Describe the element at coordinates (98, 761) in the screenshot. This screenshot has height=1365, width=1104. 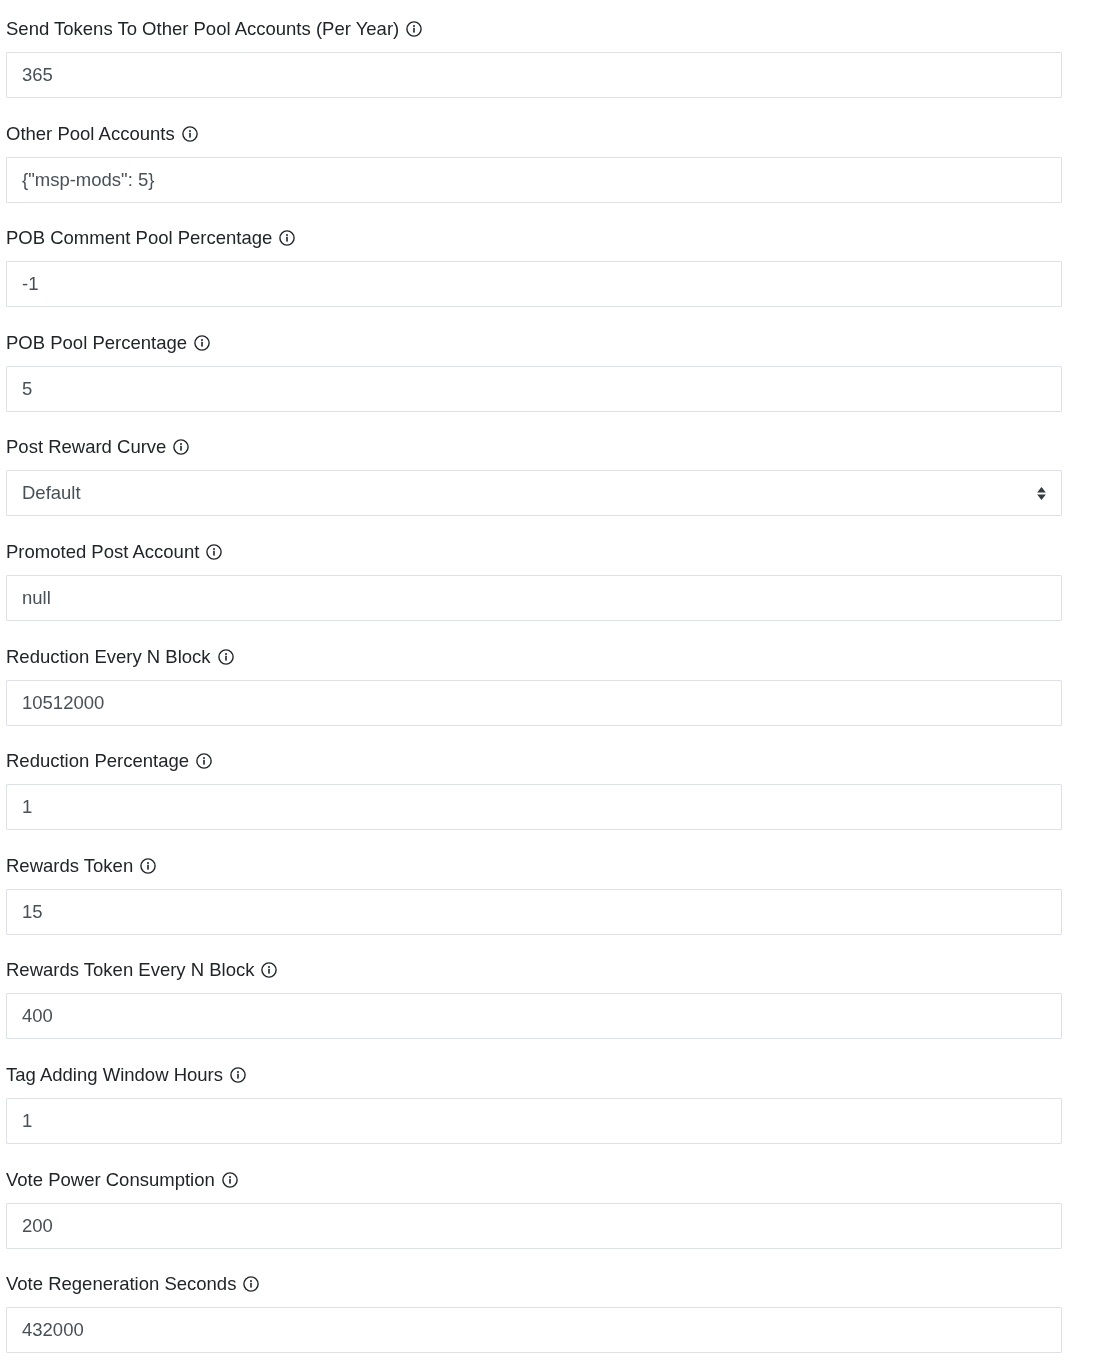
I see `field-label: Reduction Percentage` at that location.